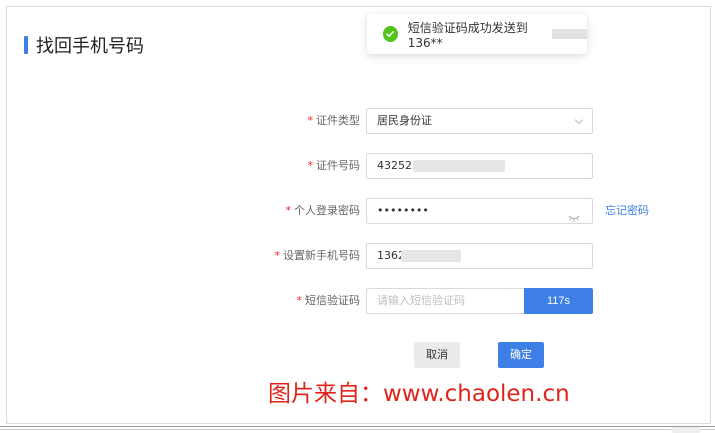  Describe the element at coordinates (419, 394) in the screenshot. I see `watermark-text: 图片来自：www.chaolen.cn` at that location.